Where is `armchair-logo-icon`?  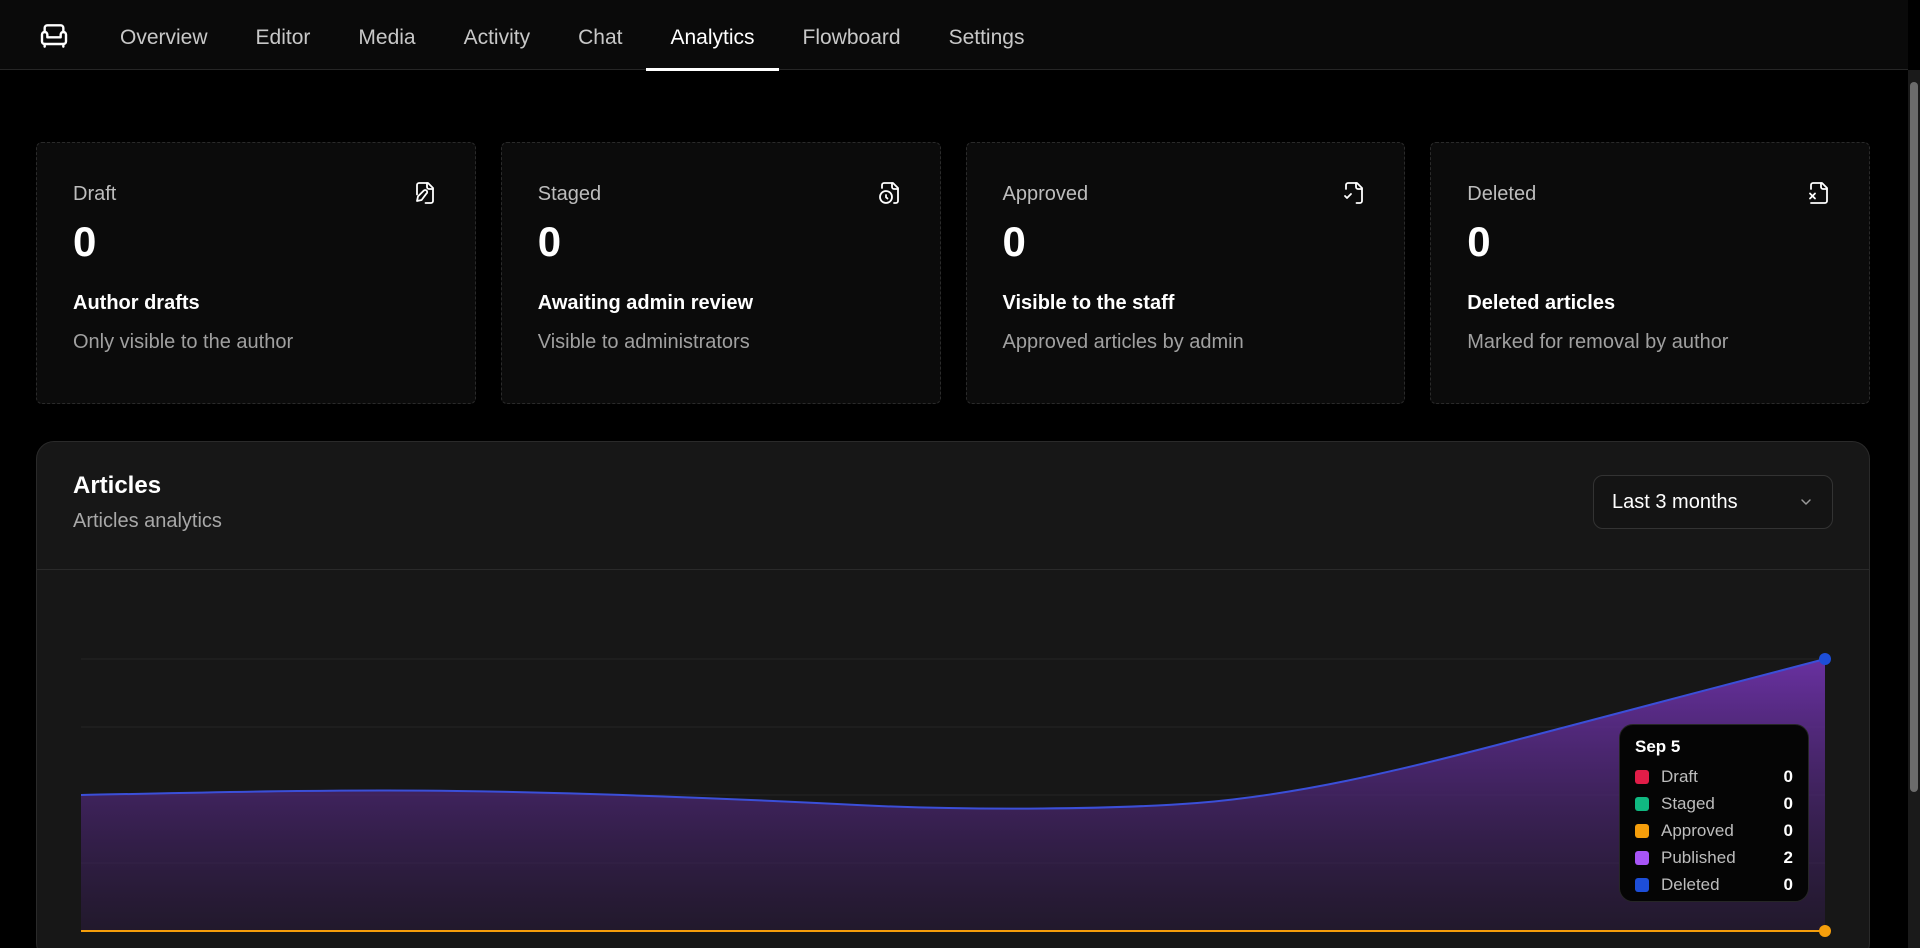 armchair-logo-icon is located at coordinates (54, 36).